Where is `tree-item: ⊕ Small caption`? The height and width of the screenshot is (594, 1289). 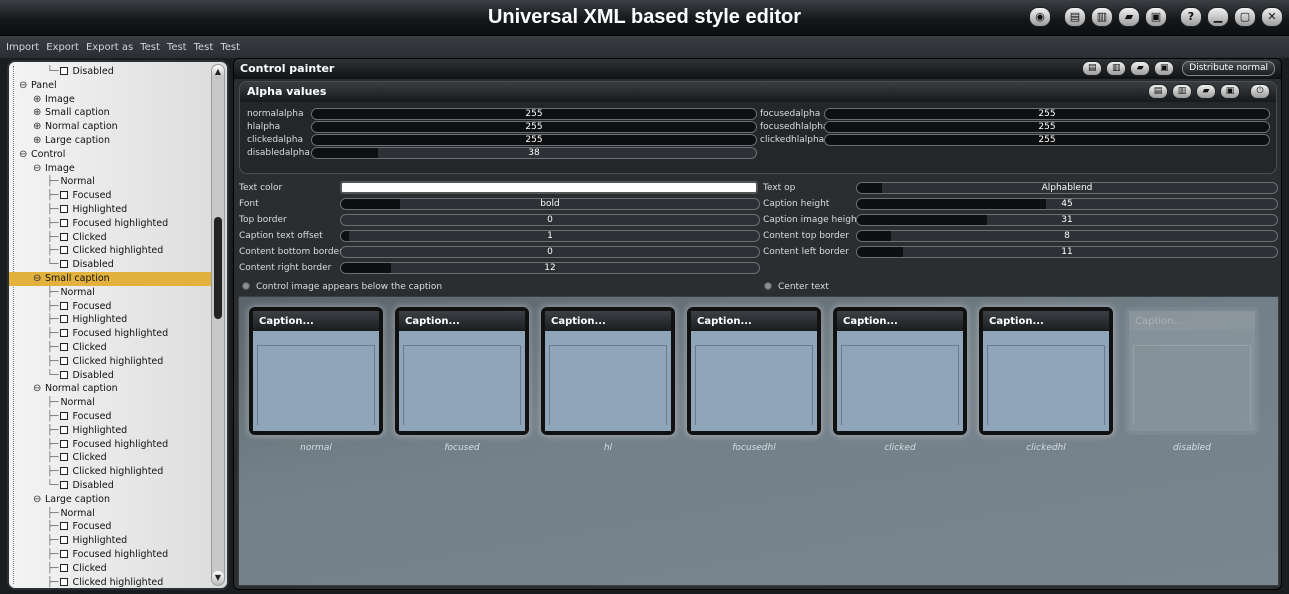
tree-item: ⊕ Small caption is located at coordinates (111, 113).